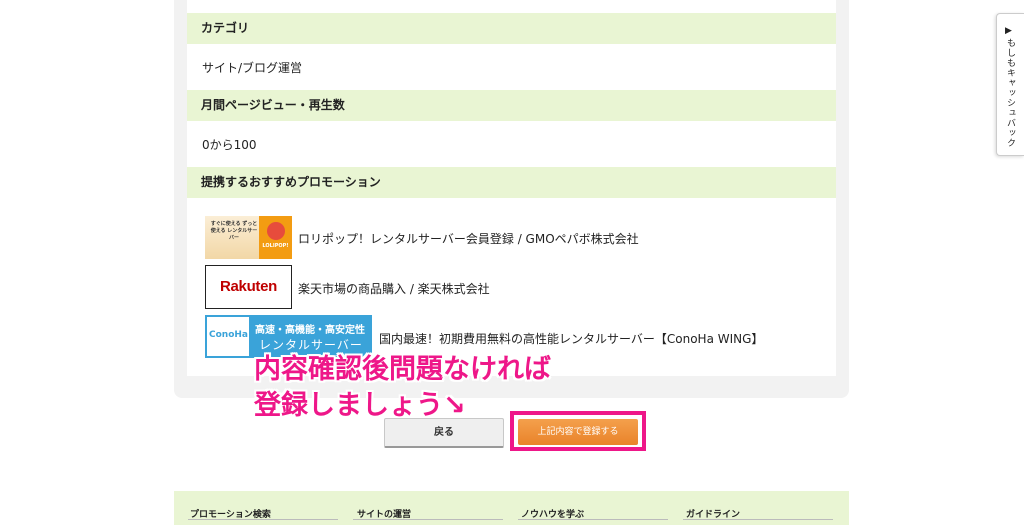 This screenshot has width=1024, height=525. What do you see at coordinates (360, 405) in the screenshot?
I see `callout-line2: 登録しましょう↘` at bounding box center [360, 405].